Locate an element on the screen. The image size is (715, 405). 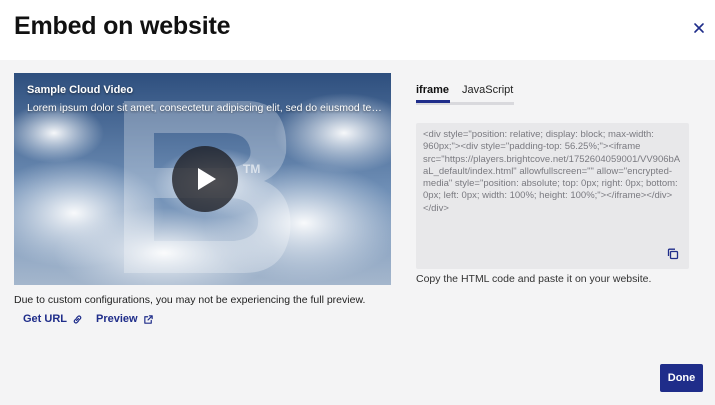
preview-label: Preview is located at coordinates (117, 319).